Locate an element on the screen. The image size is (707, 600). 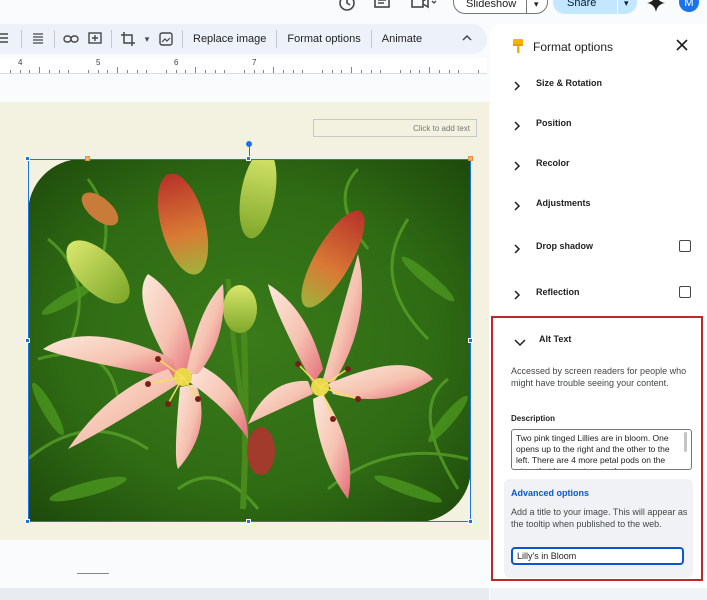
resize-handle-w is located at coordinates (27, 340).